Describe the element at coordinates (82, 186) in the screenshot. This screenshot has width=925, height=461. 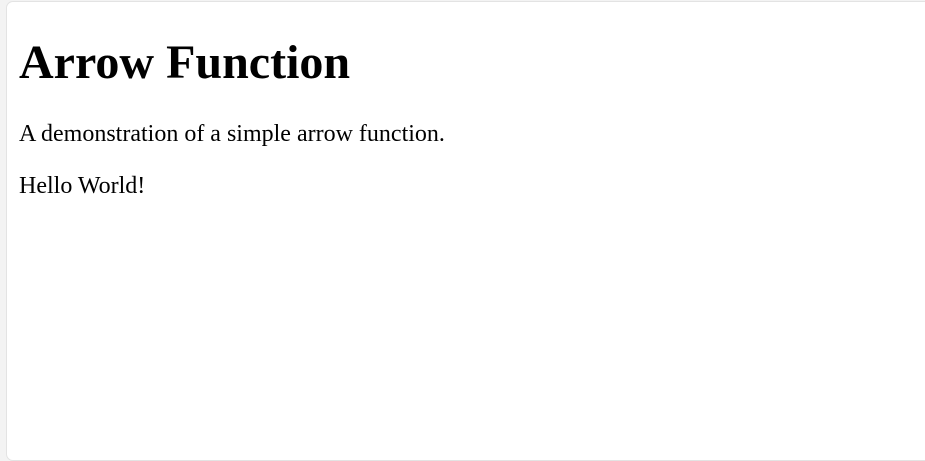
I see `function-output: Hello World!` at that location.